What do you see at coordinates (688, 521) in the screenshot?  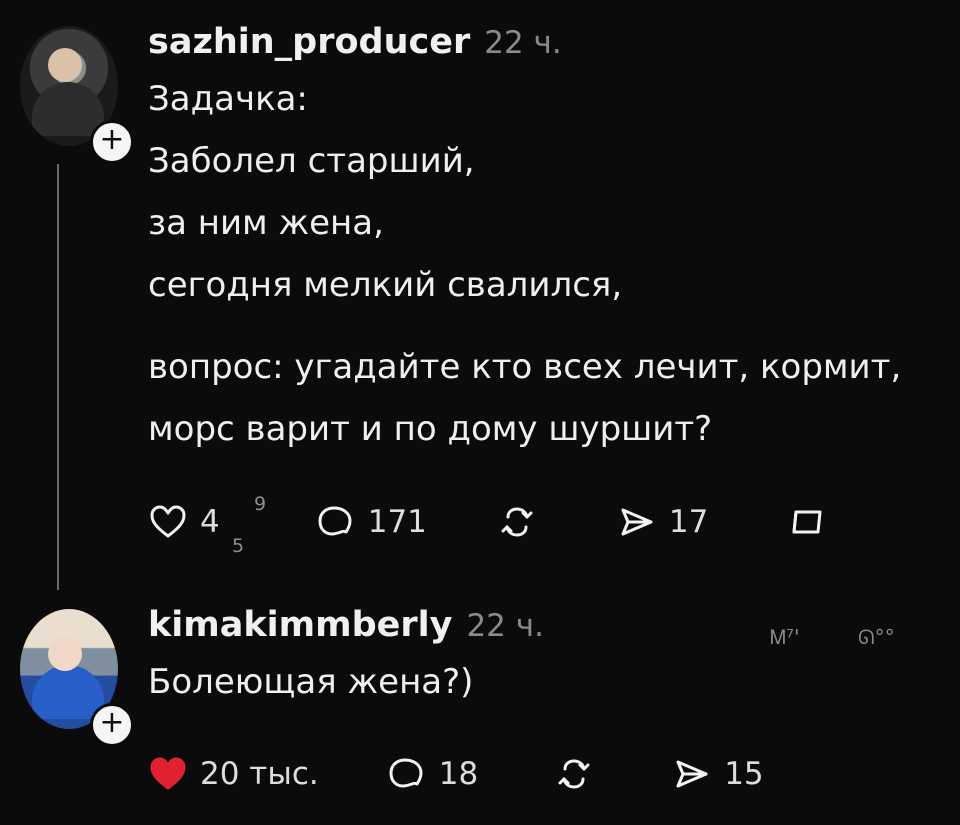 I see `share-count: 17` at bounding box center [688, 521].